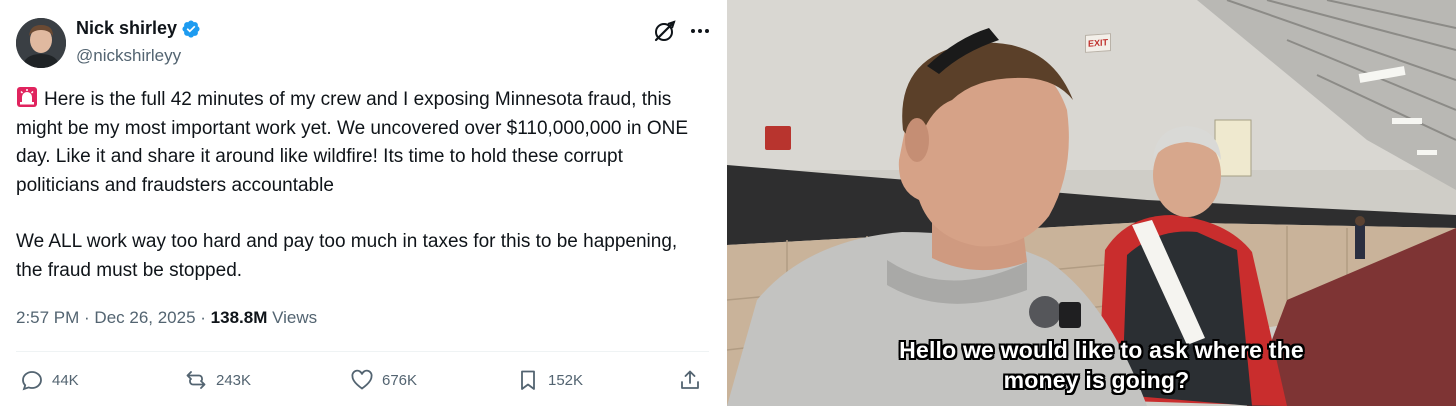 The width and height of the screenshot is (1456, 406). What do you see at coordinates (566, 380) in the screenshot?
I see `bookmark-count: 152K` at bounding box center [566, 380].